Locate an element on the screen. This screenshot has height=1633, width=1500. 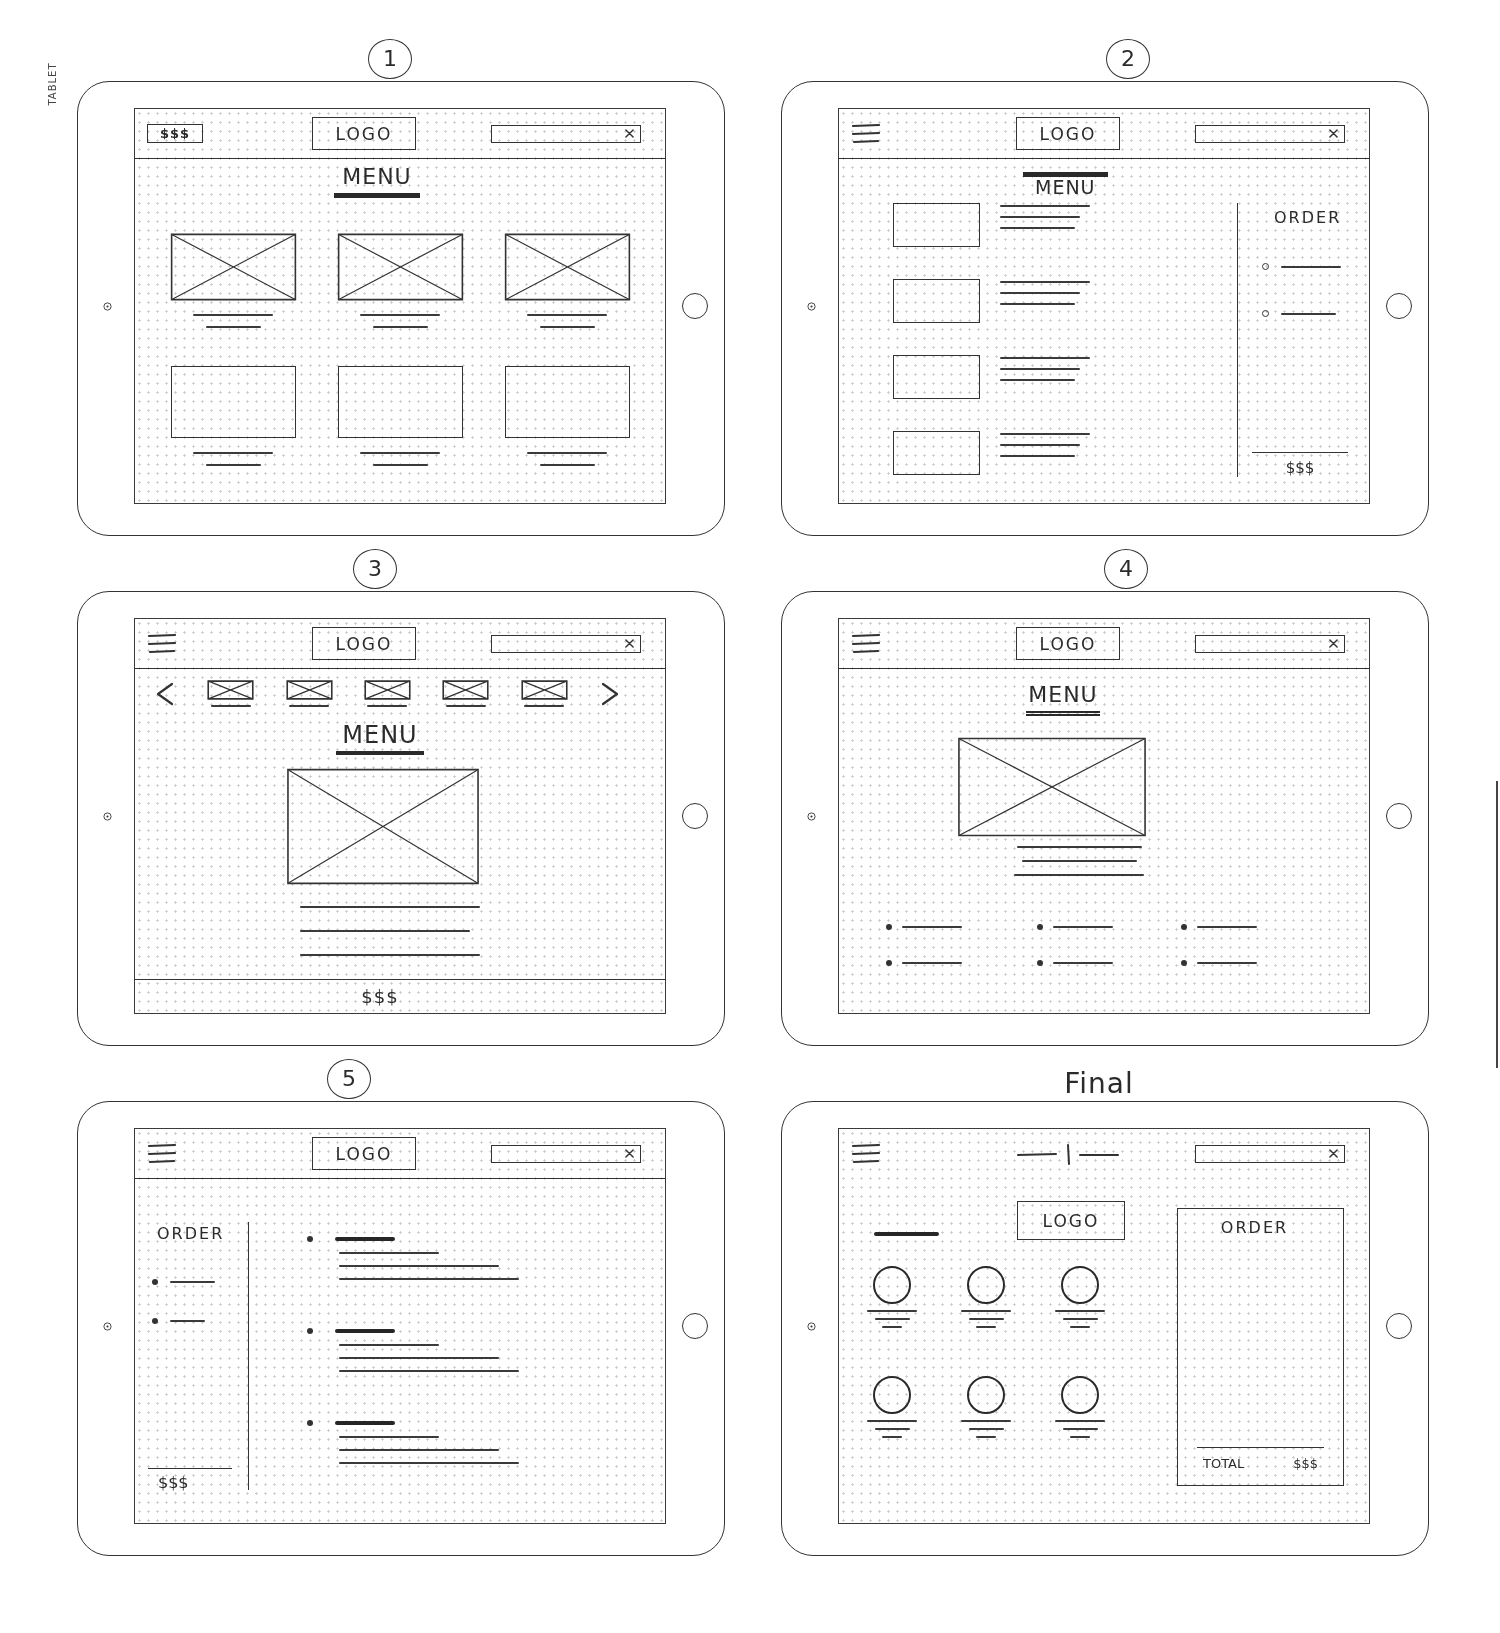
price-total: $$$ is located at coordinates (380, 996).